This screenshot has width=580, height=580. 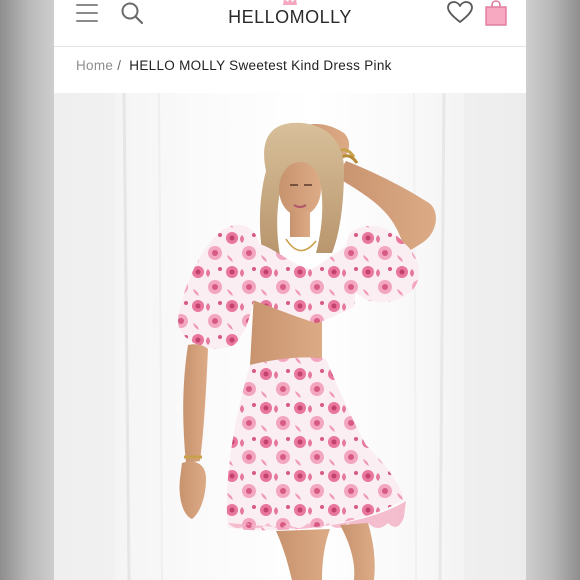 I want to click on logo-text: HELLOMOLLY, so click(x=290, y=17).